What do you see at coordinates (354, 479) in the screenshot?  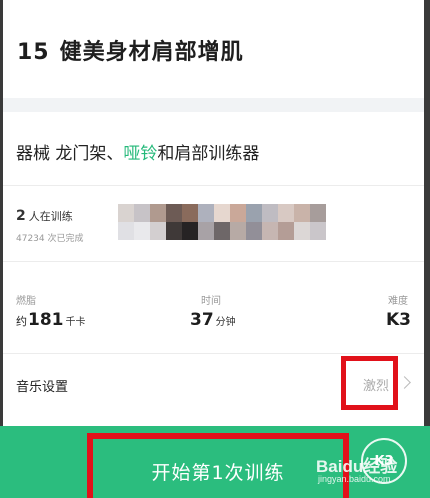 I see `baidu-watermark-url: jingyan.baidu.com` at bounding box center [354, 479].